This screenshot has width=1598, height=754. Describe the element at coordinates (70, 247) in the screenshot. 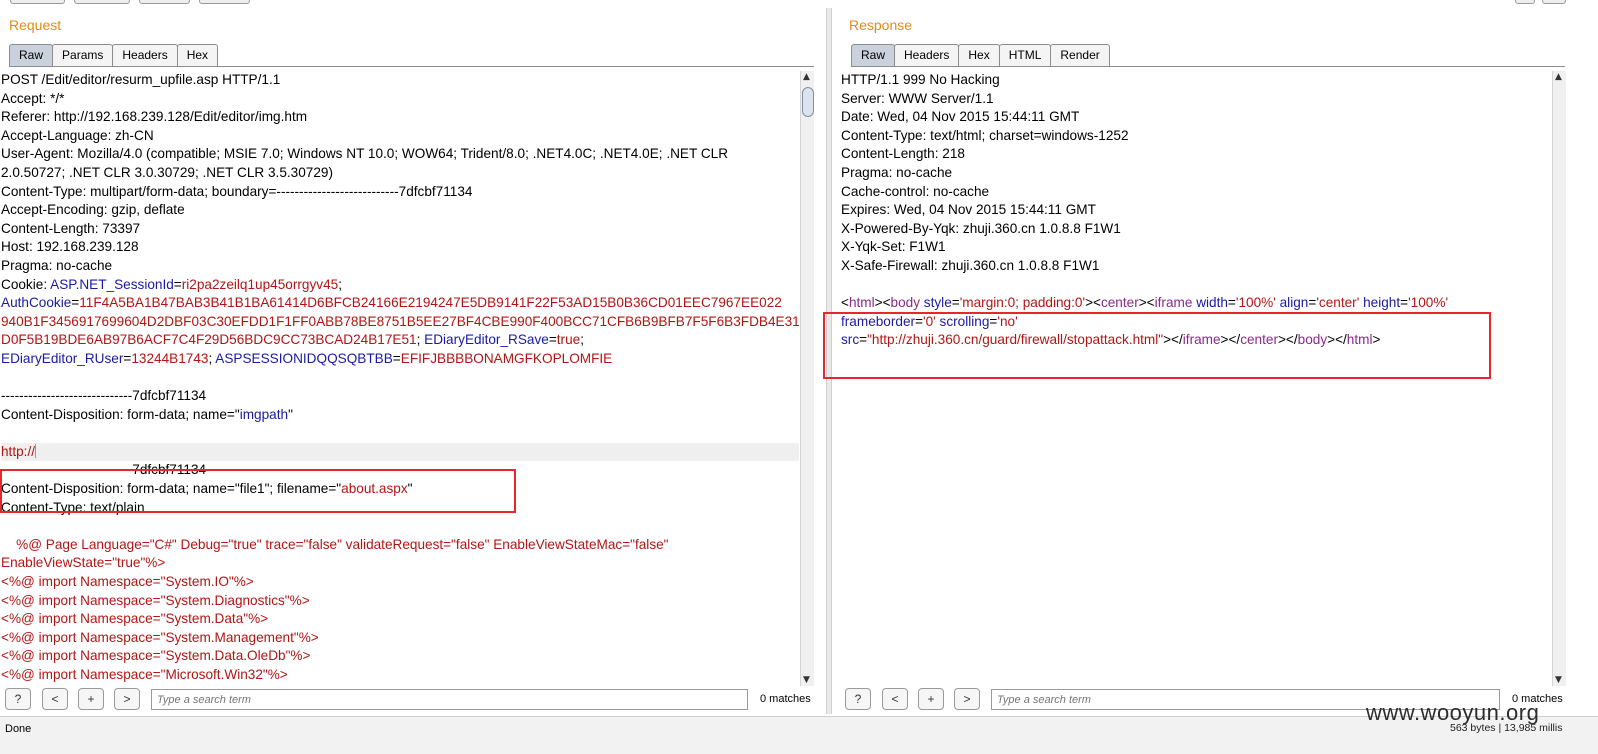

I see `code-token: Host: 192.168.239.128` at that location.